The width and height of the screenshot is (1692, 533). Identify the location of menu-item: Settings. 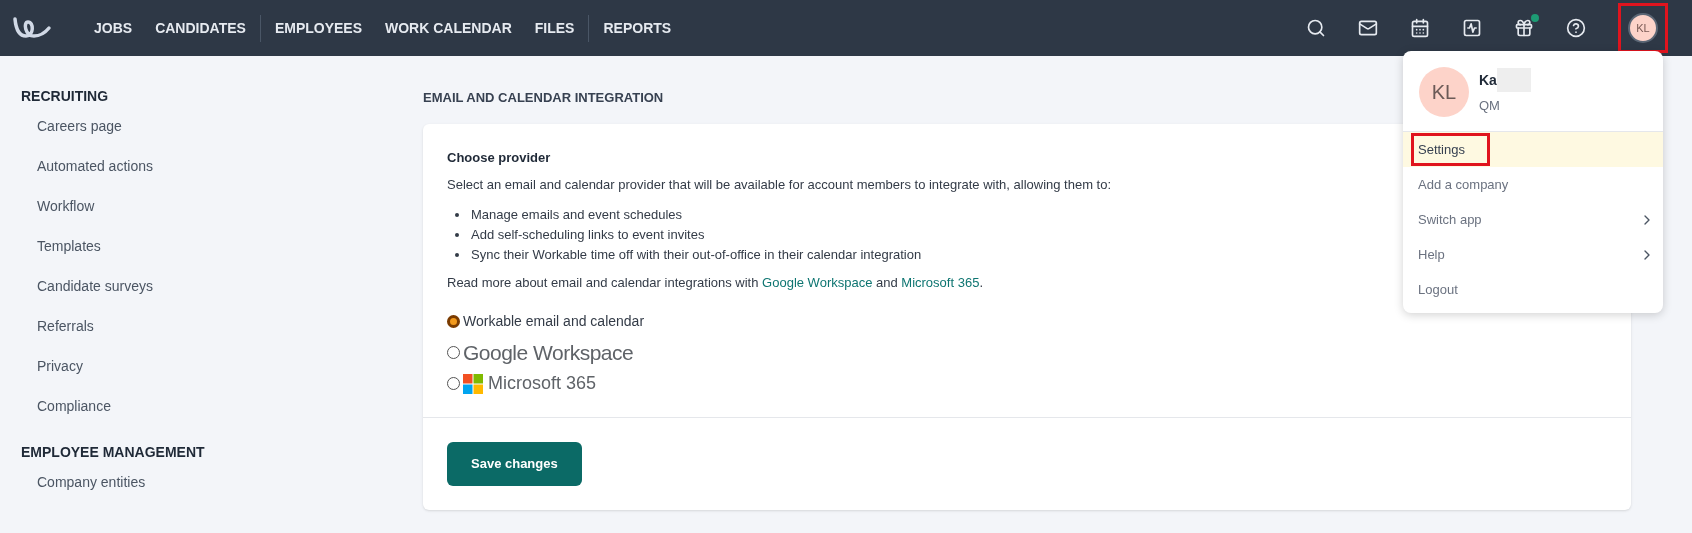
(1533, 149).